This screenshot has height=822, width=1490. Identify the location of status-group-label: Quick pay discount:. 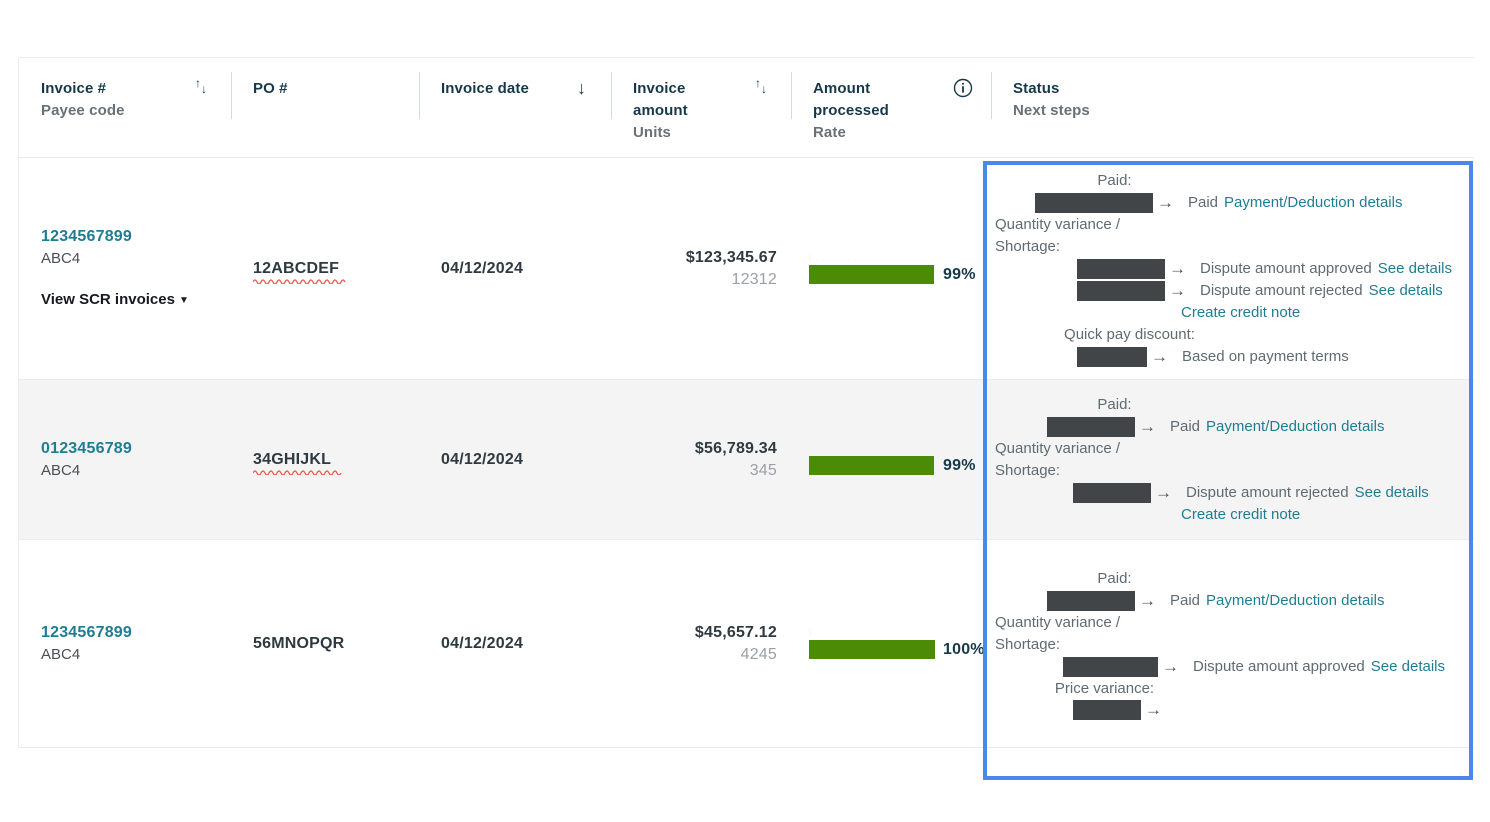
(1129, 334).